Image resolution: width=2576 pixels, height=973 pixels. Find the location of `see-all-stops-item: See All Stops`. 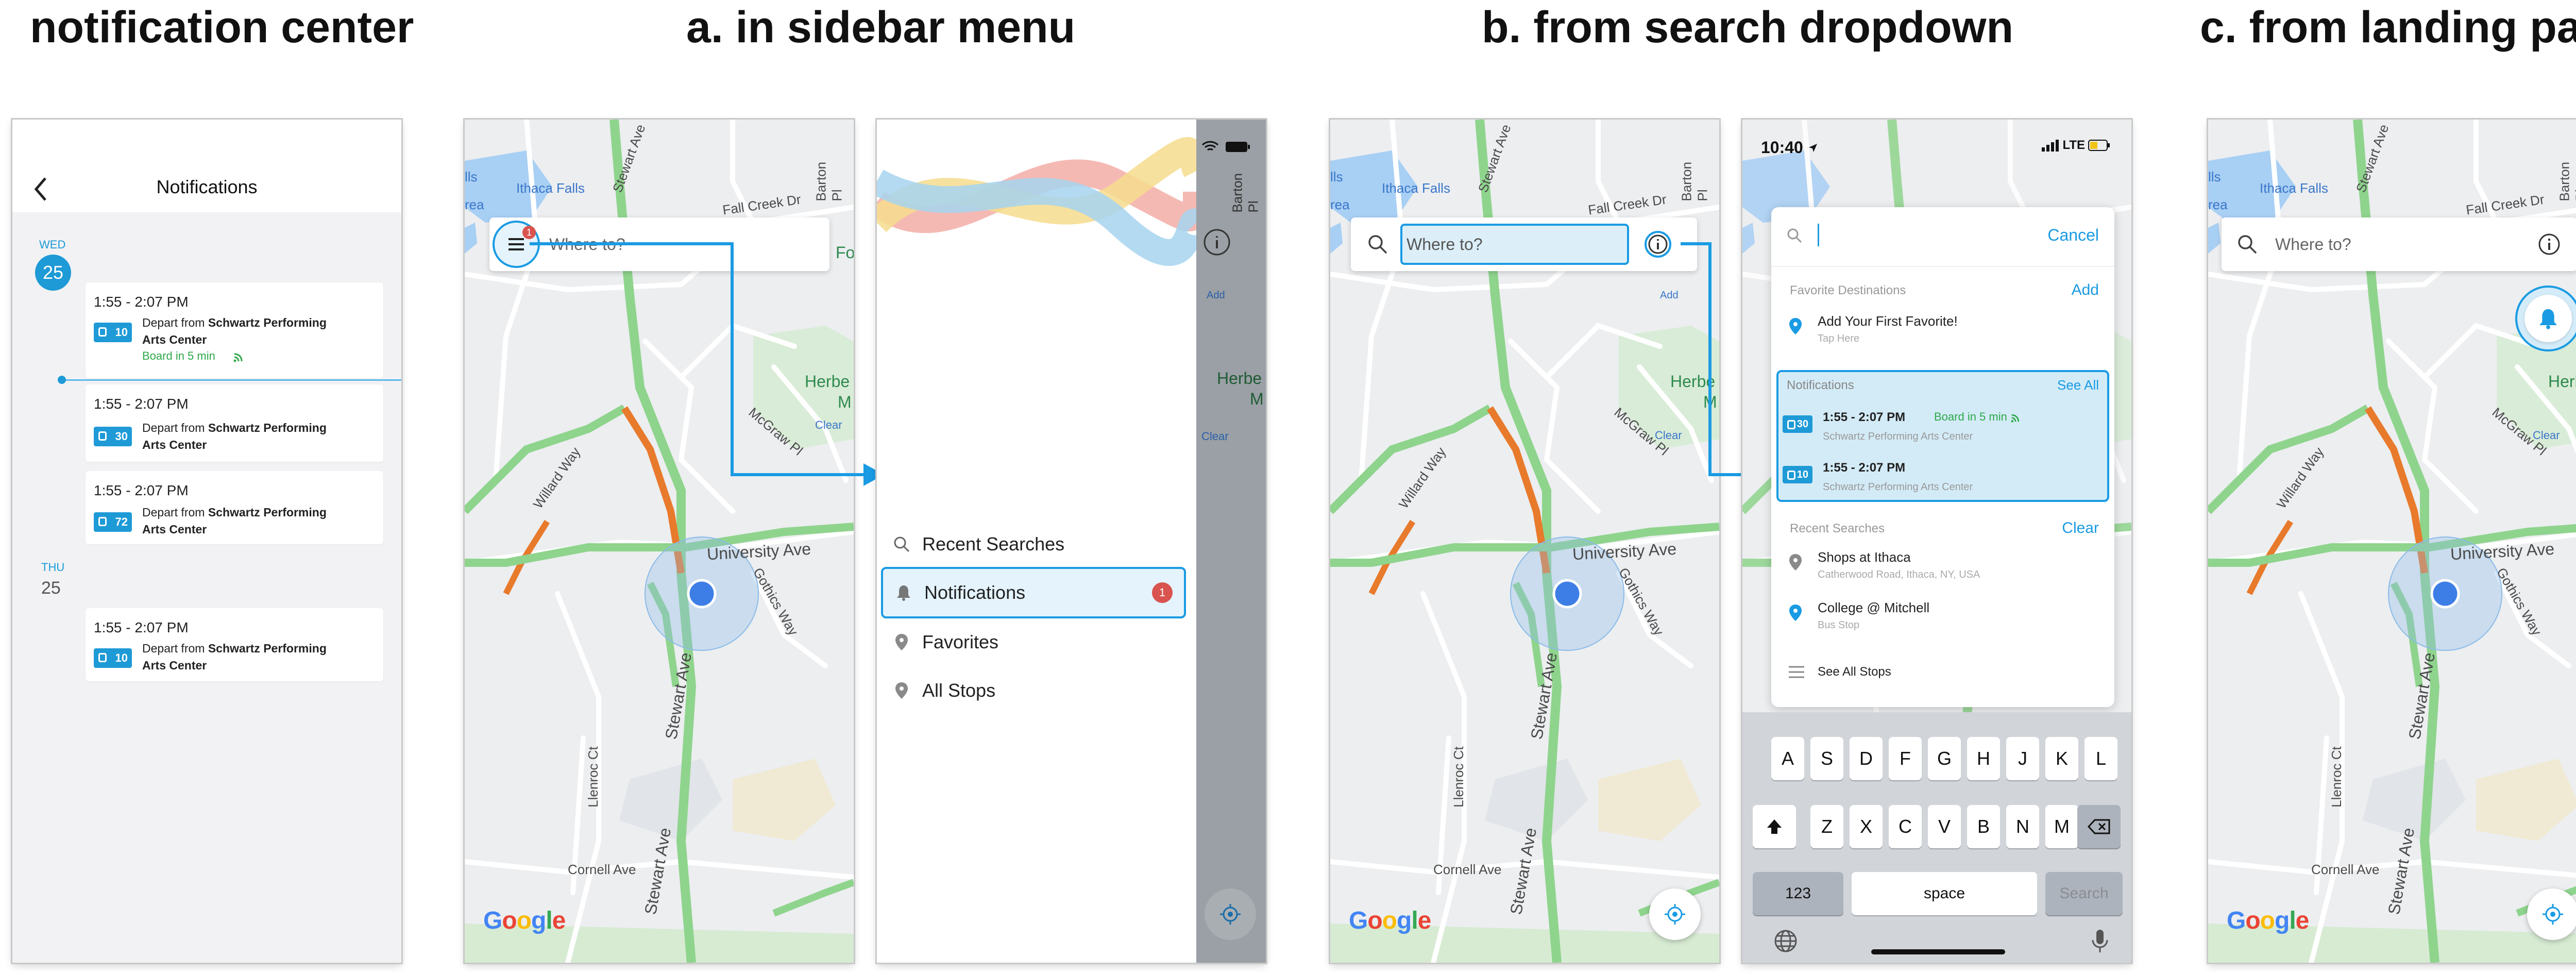

see-all-stops-item: See All Stops is located at coordinates (1942, 673).